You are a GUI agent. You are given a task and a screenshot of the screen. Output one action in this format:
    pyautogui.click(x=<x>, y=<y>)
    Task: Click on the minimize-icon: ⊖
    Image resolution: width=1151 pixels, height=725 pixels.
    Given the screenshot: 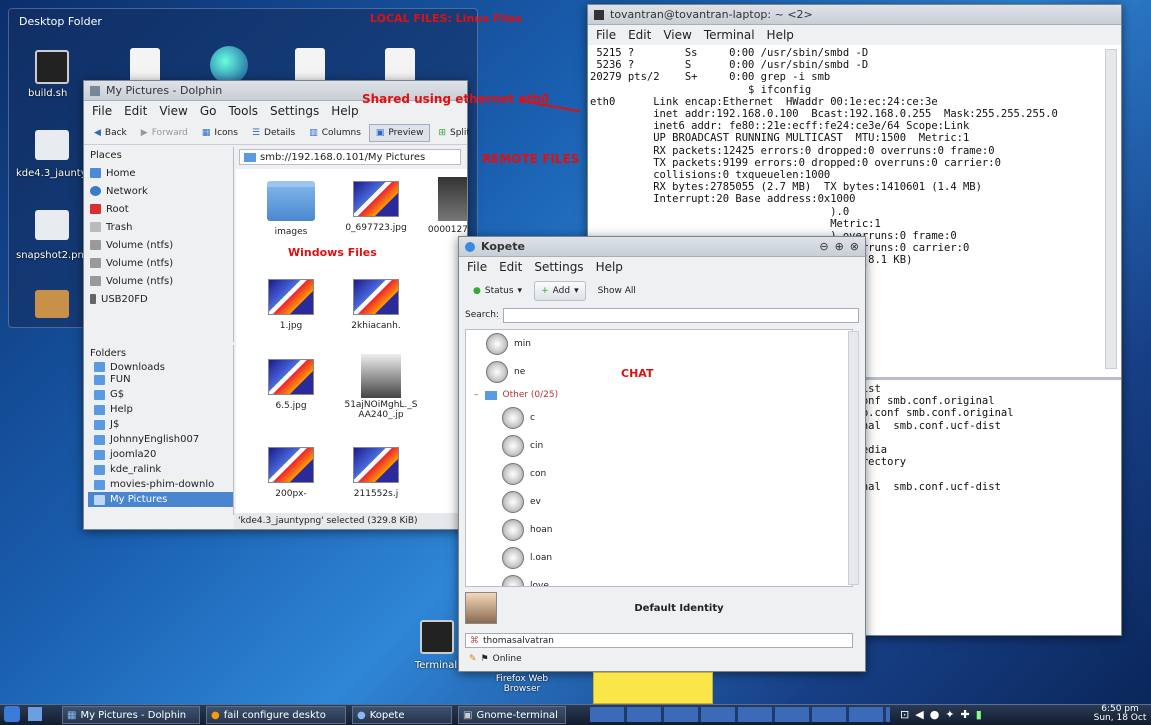 What is the action you would take?
    pyautogui.click(x=823, y=246)
    